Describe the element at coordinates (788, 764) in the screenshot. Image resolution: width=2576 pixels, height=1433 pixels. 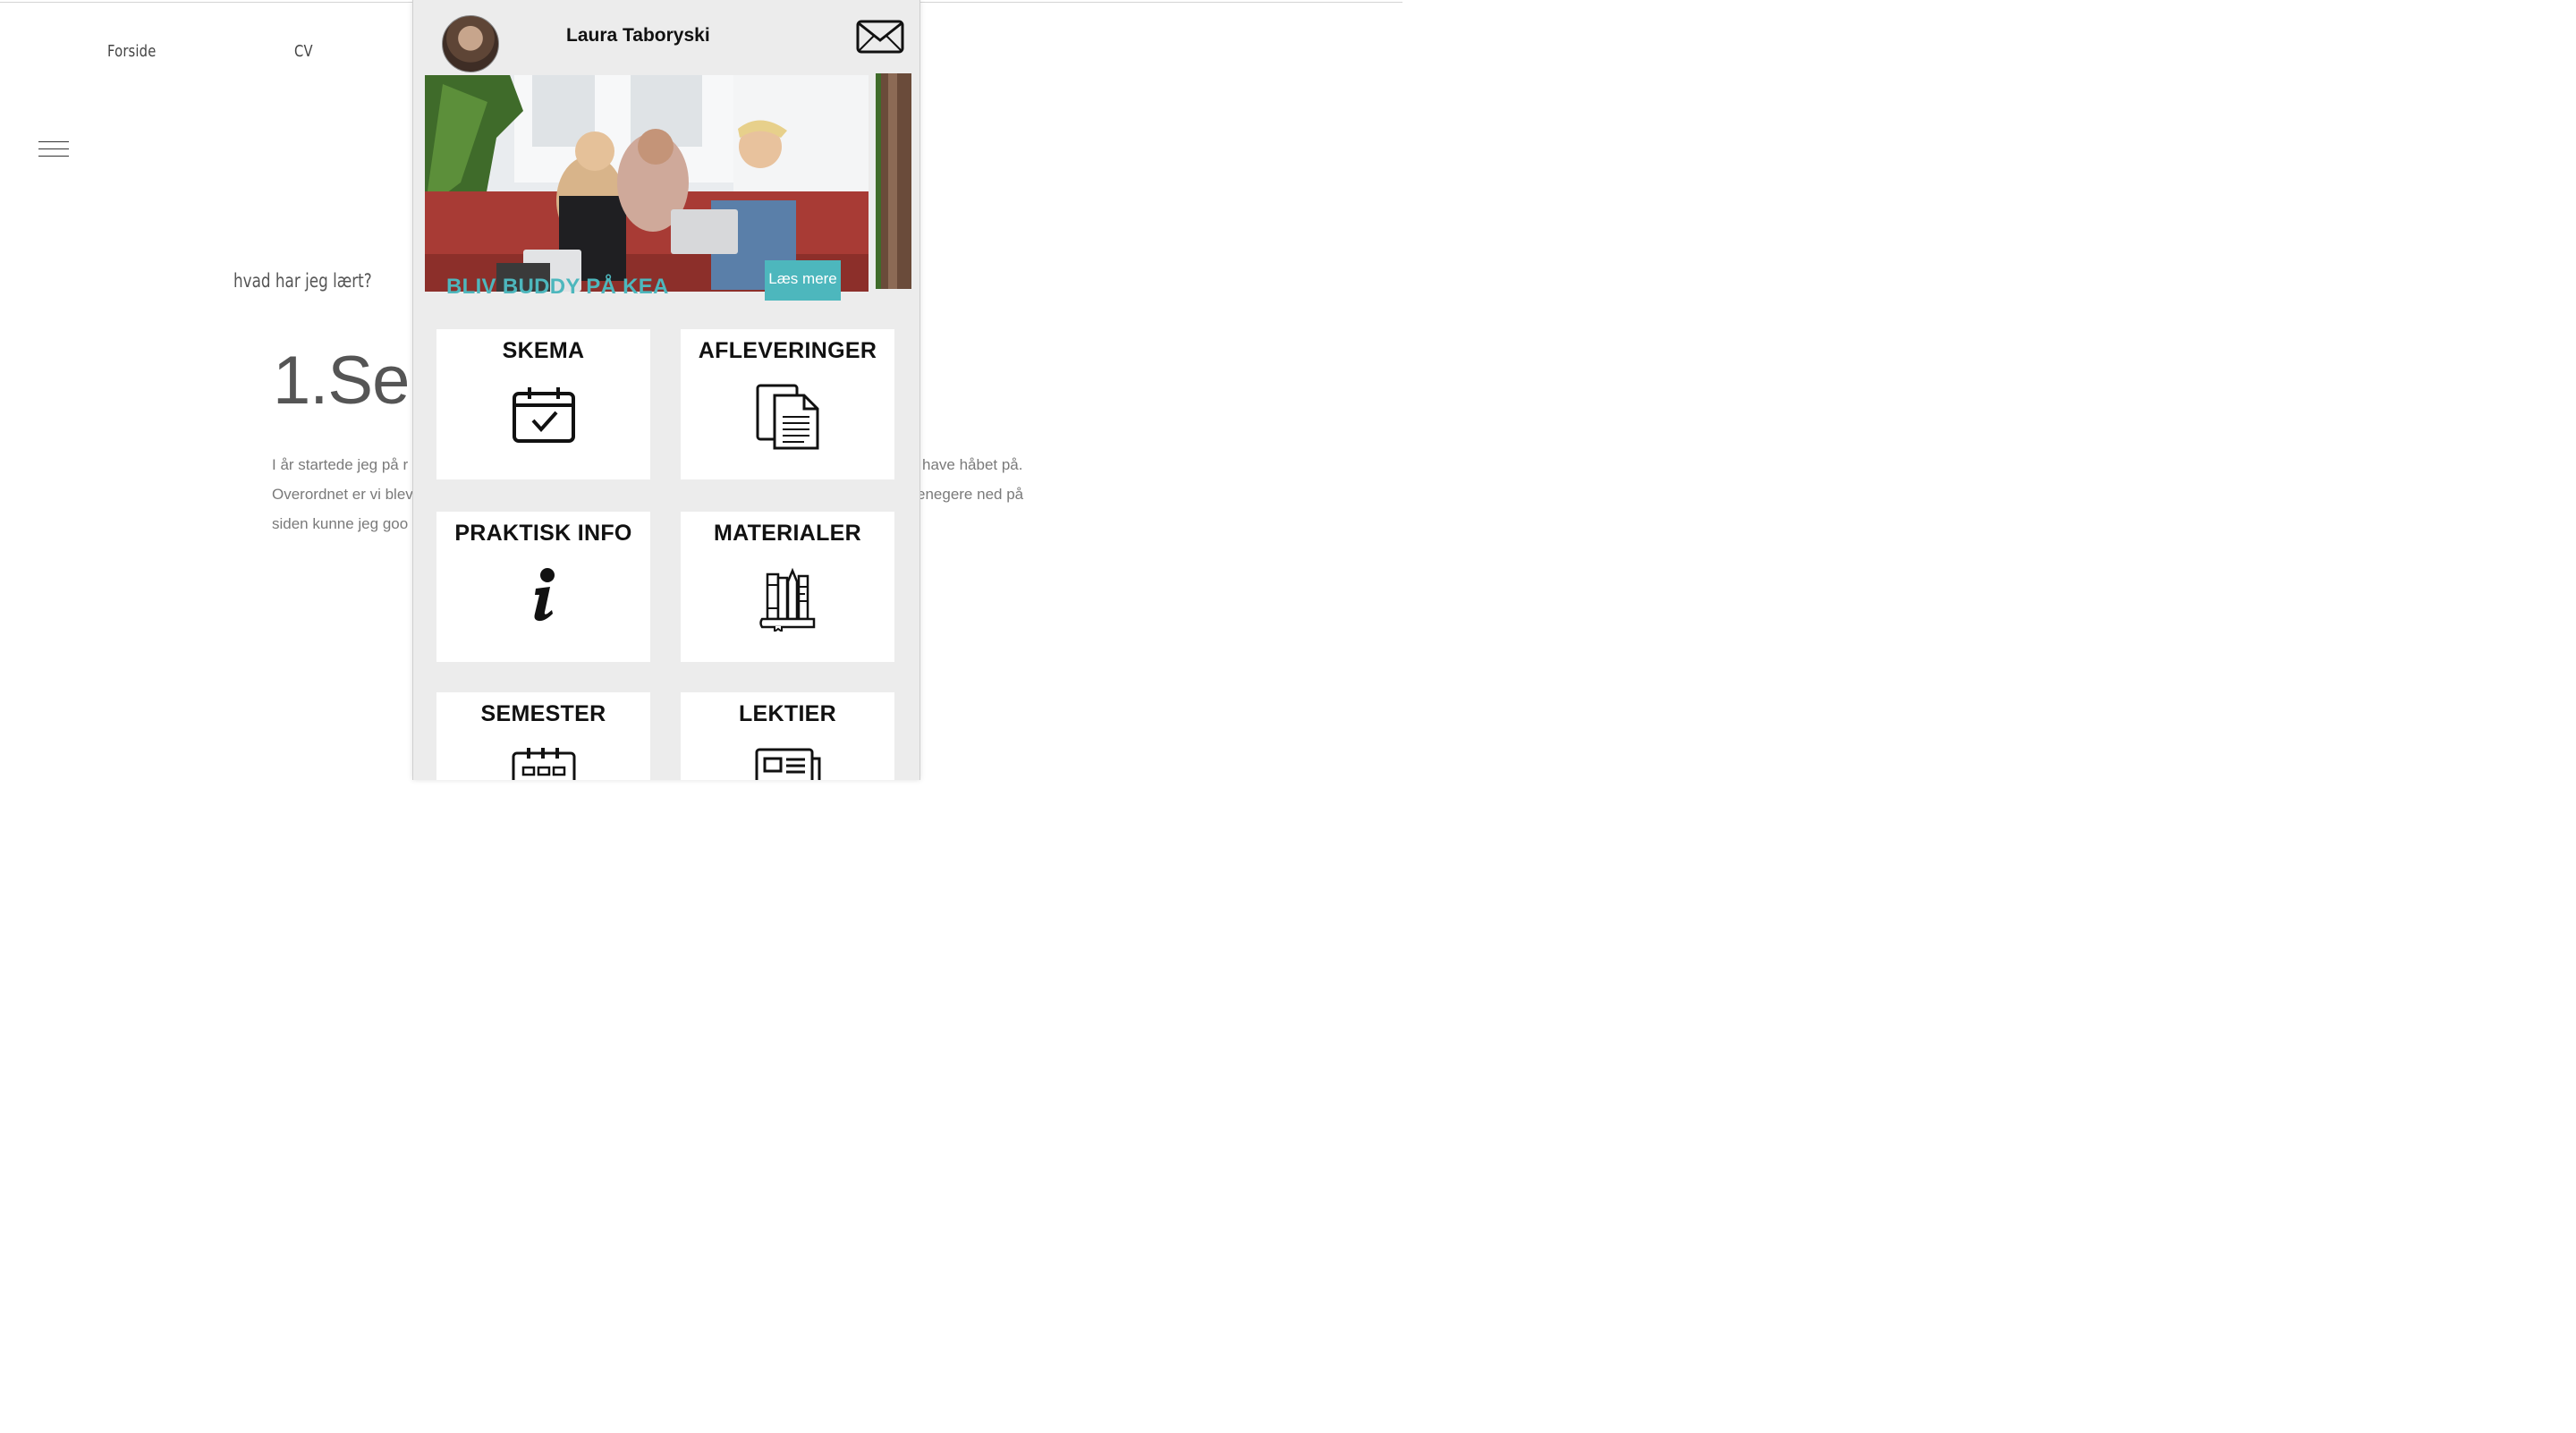
I see `newspaper-icon` at that location.